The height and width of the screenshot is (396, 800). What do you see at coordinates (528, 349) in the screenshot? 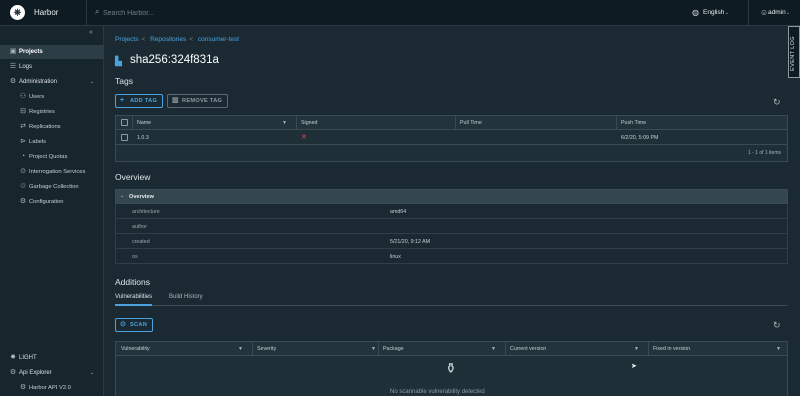
I see `column-header-current-version: Current version` at bounding box center [528, 349].